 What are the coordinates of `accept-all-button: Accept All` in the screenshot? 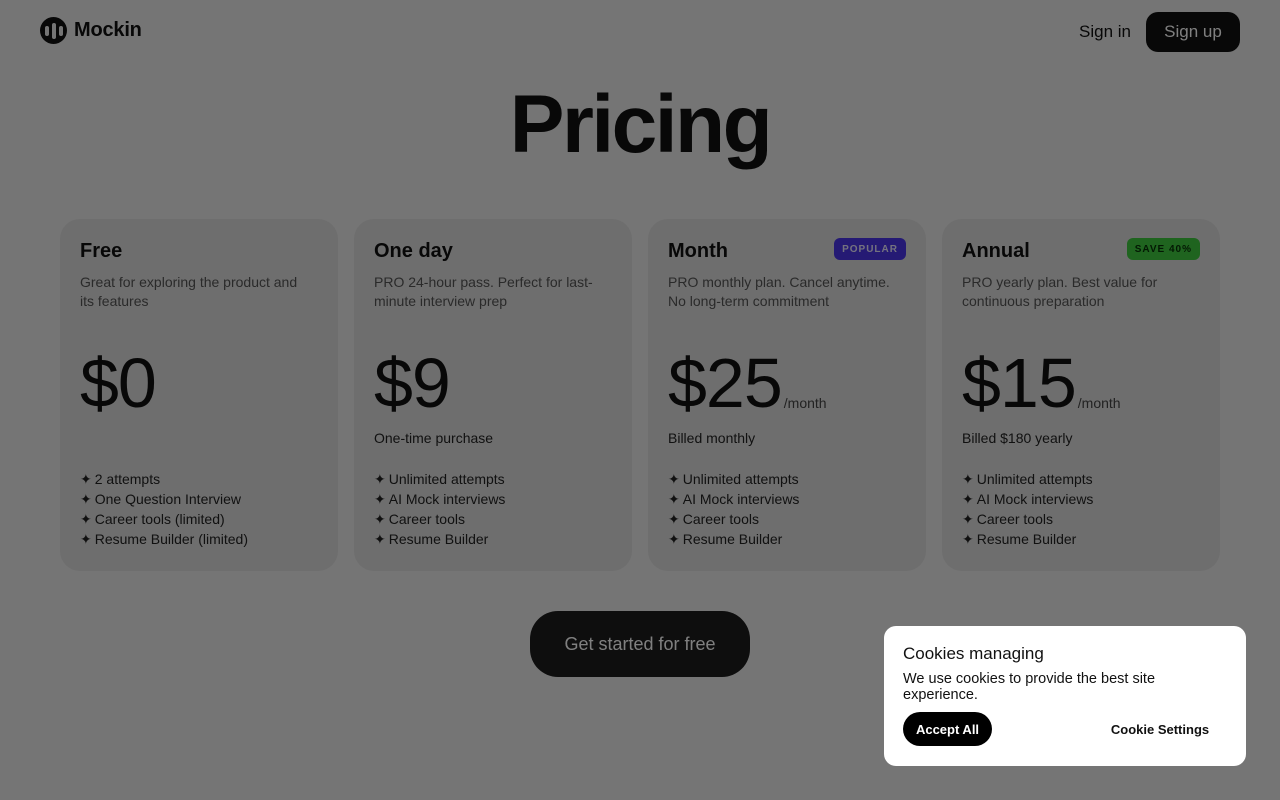 It's located at (947, 729).